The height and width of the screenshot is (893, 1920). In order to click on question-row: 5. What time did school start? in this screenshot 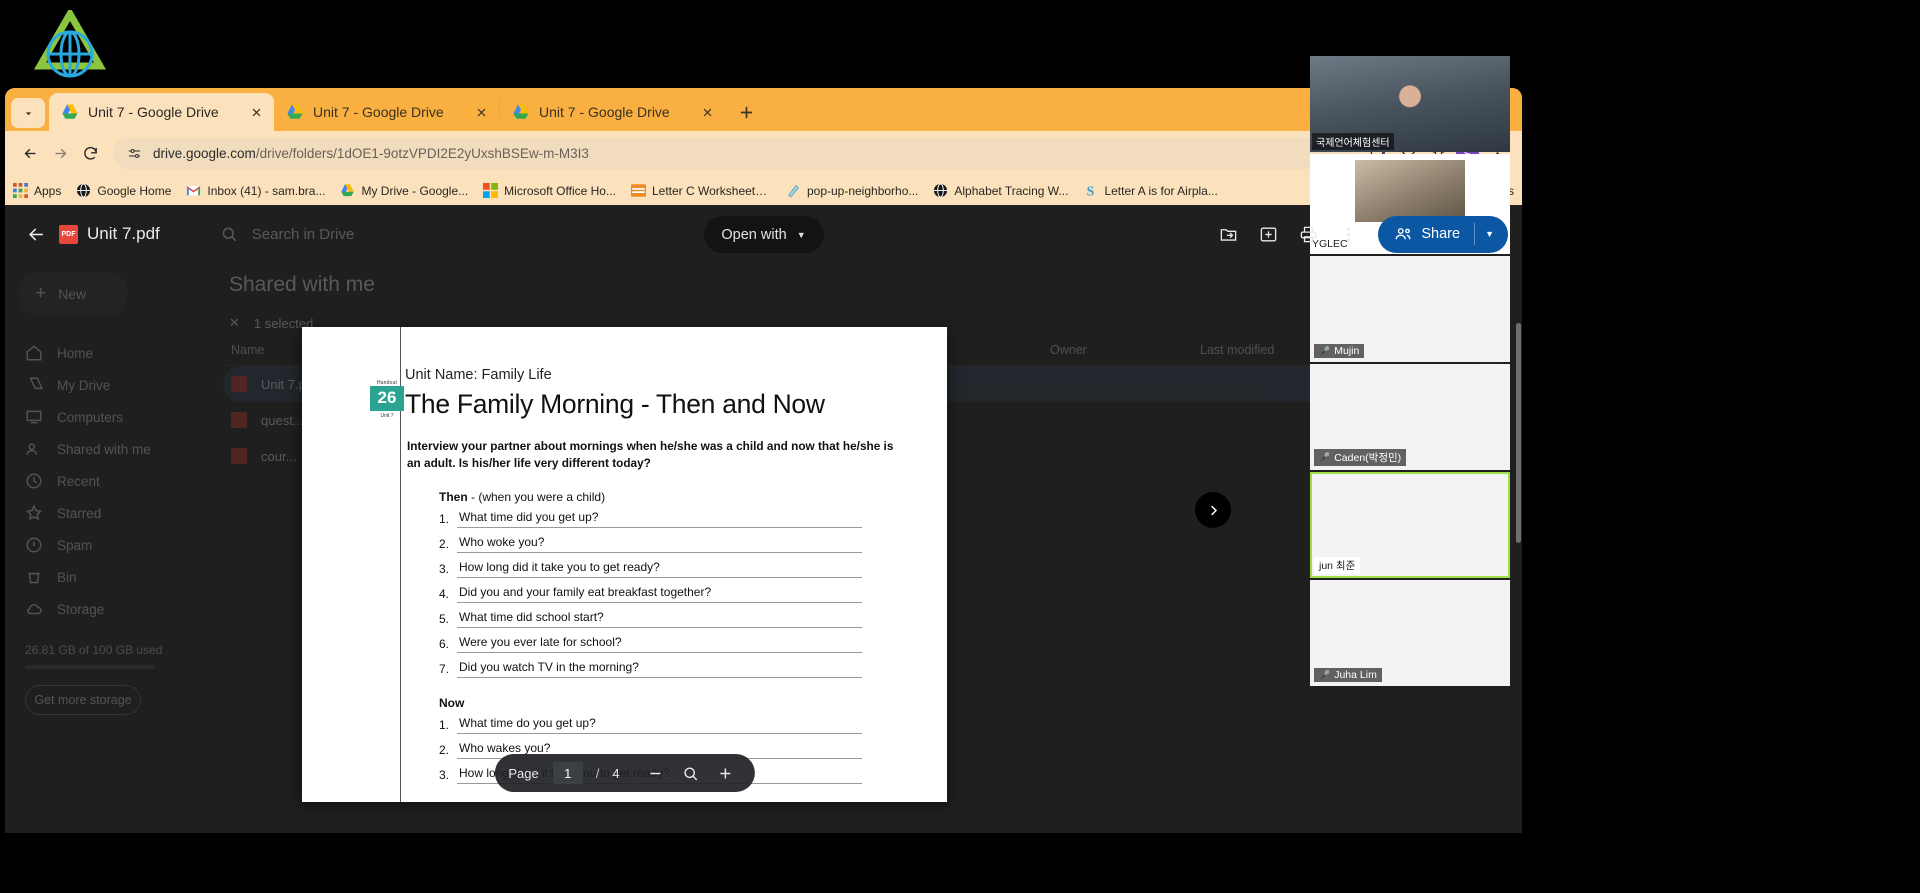, I will do `click(679, 619)`.